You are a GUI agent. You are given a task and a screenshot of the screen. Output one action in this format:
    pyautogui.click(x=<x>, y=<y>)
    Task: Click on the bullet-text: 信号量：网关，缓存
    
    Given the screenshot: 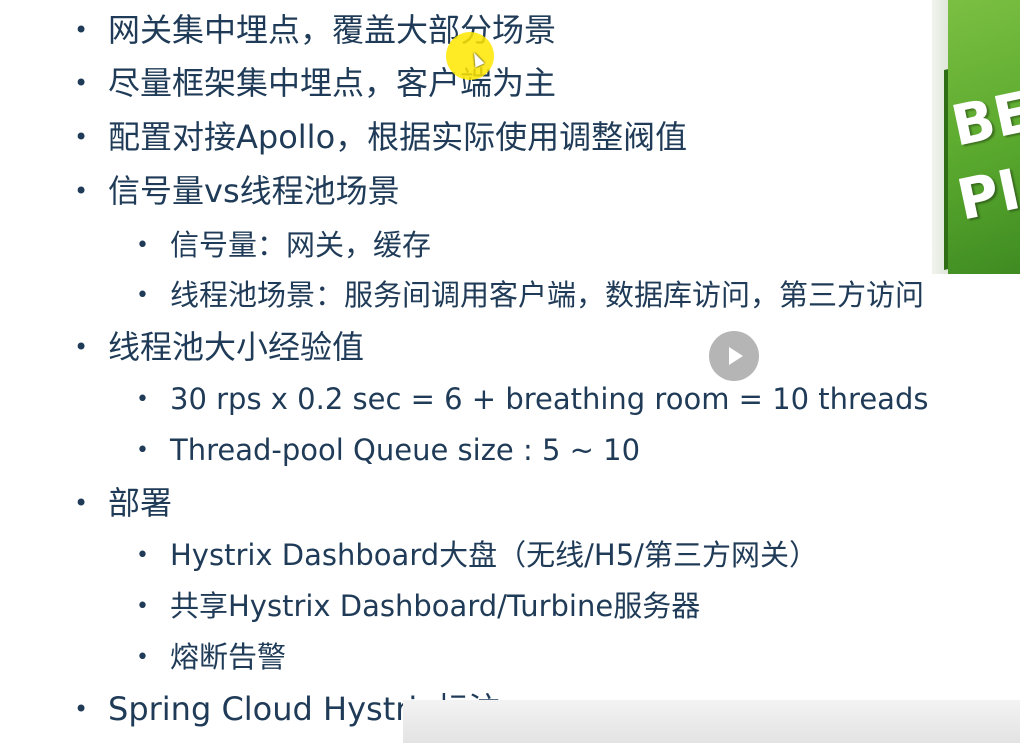 What is the action you would take?
    pyautogui.click(x=301, y=245)
    